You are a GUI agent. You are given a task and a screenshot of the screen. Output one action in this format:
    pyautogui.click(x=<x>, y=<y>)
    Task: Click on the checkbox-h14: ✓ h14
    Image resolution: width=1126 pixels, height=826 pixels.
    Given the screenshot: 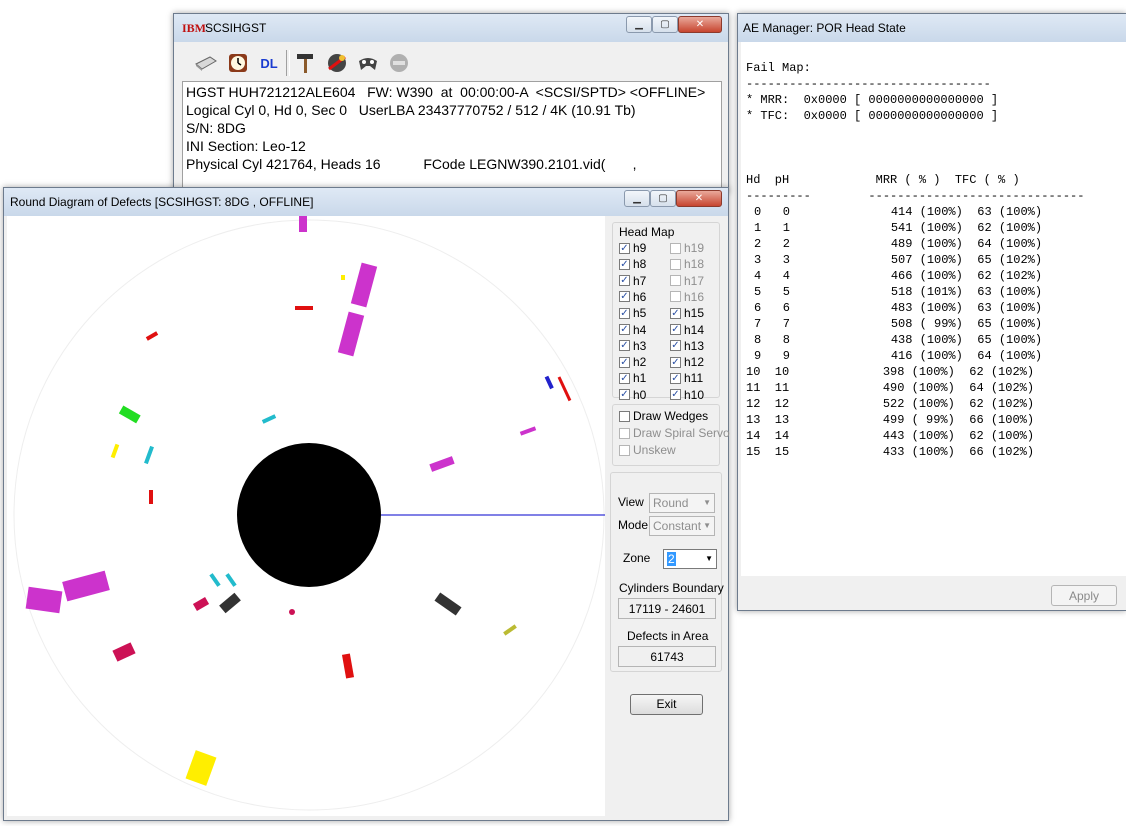 What is the action you would take?
    pyautogui.click(x=687, y=330)
    